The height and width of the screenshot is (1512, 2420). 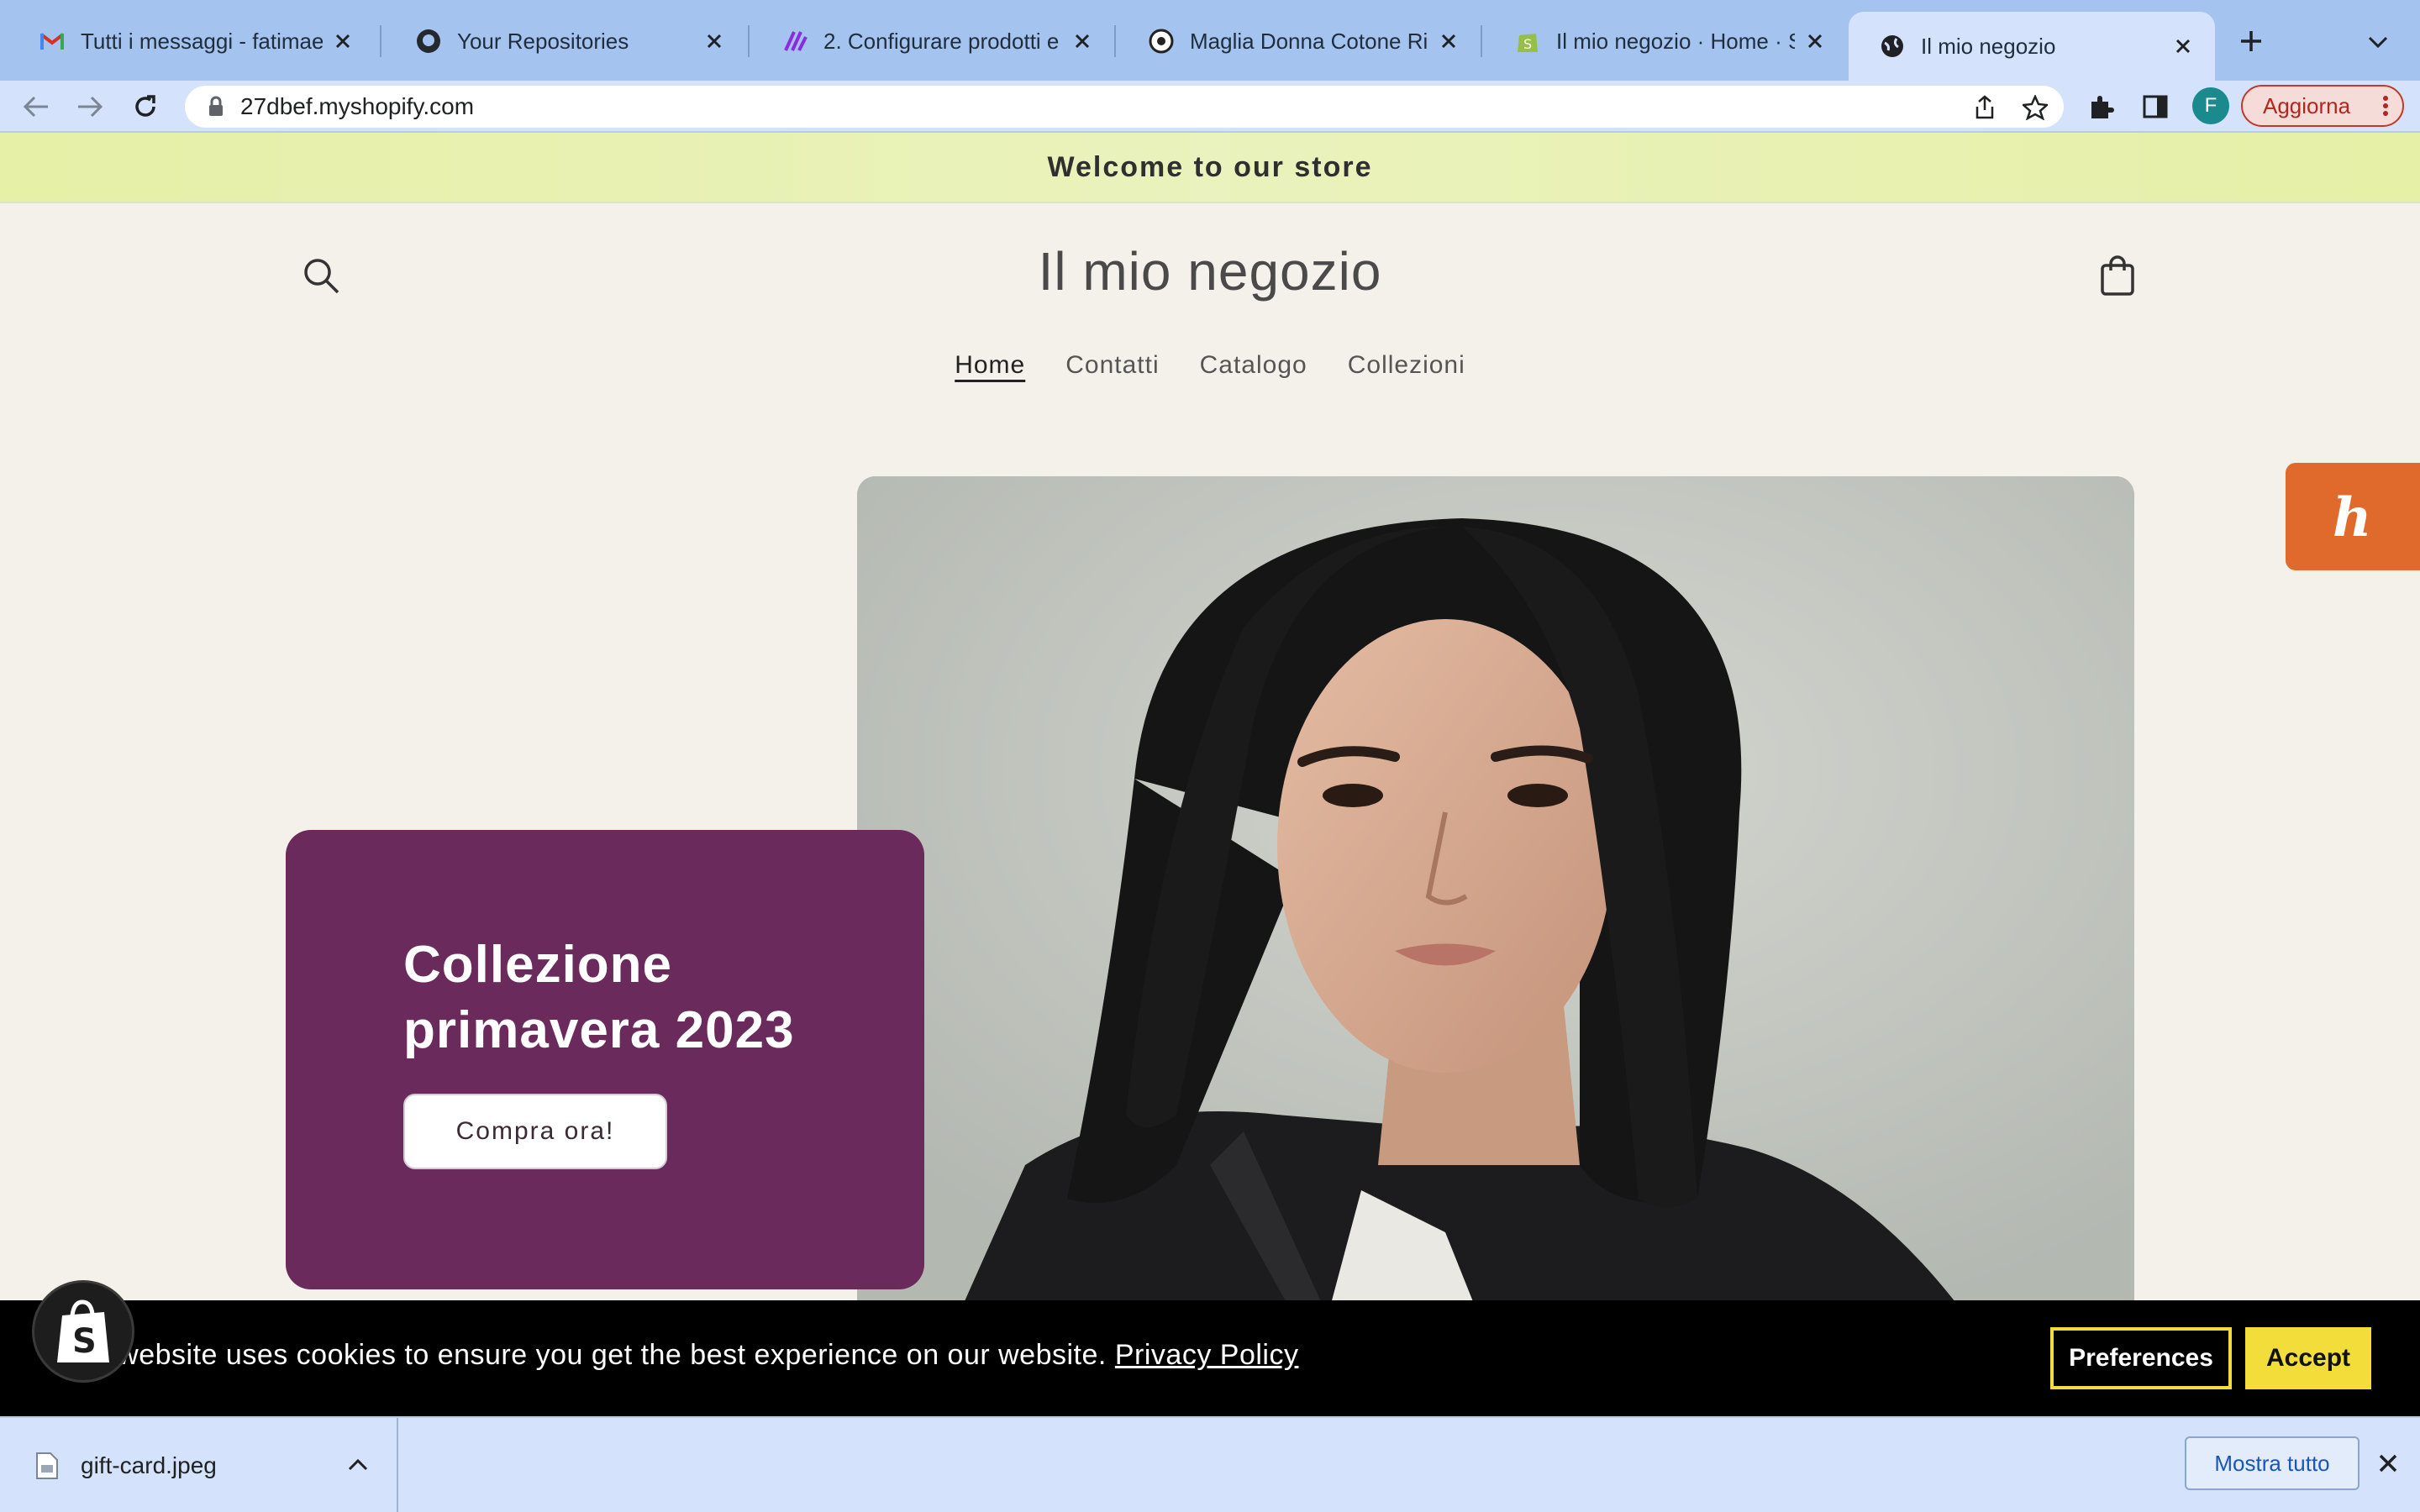 What do you see at coordinates (428, 41) in the screenshot?
I see `github-icon` at bounding box center [428, 41].